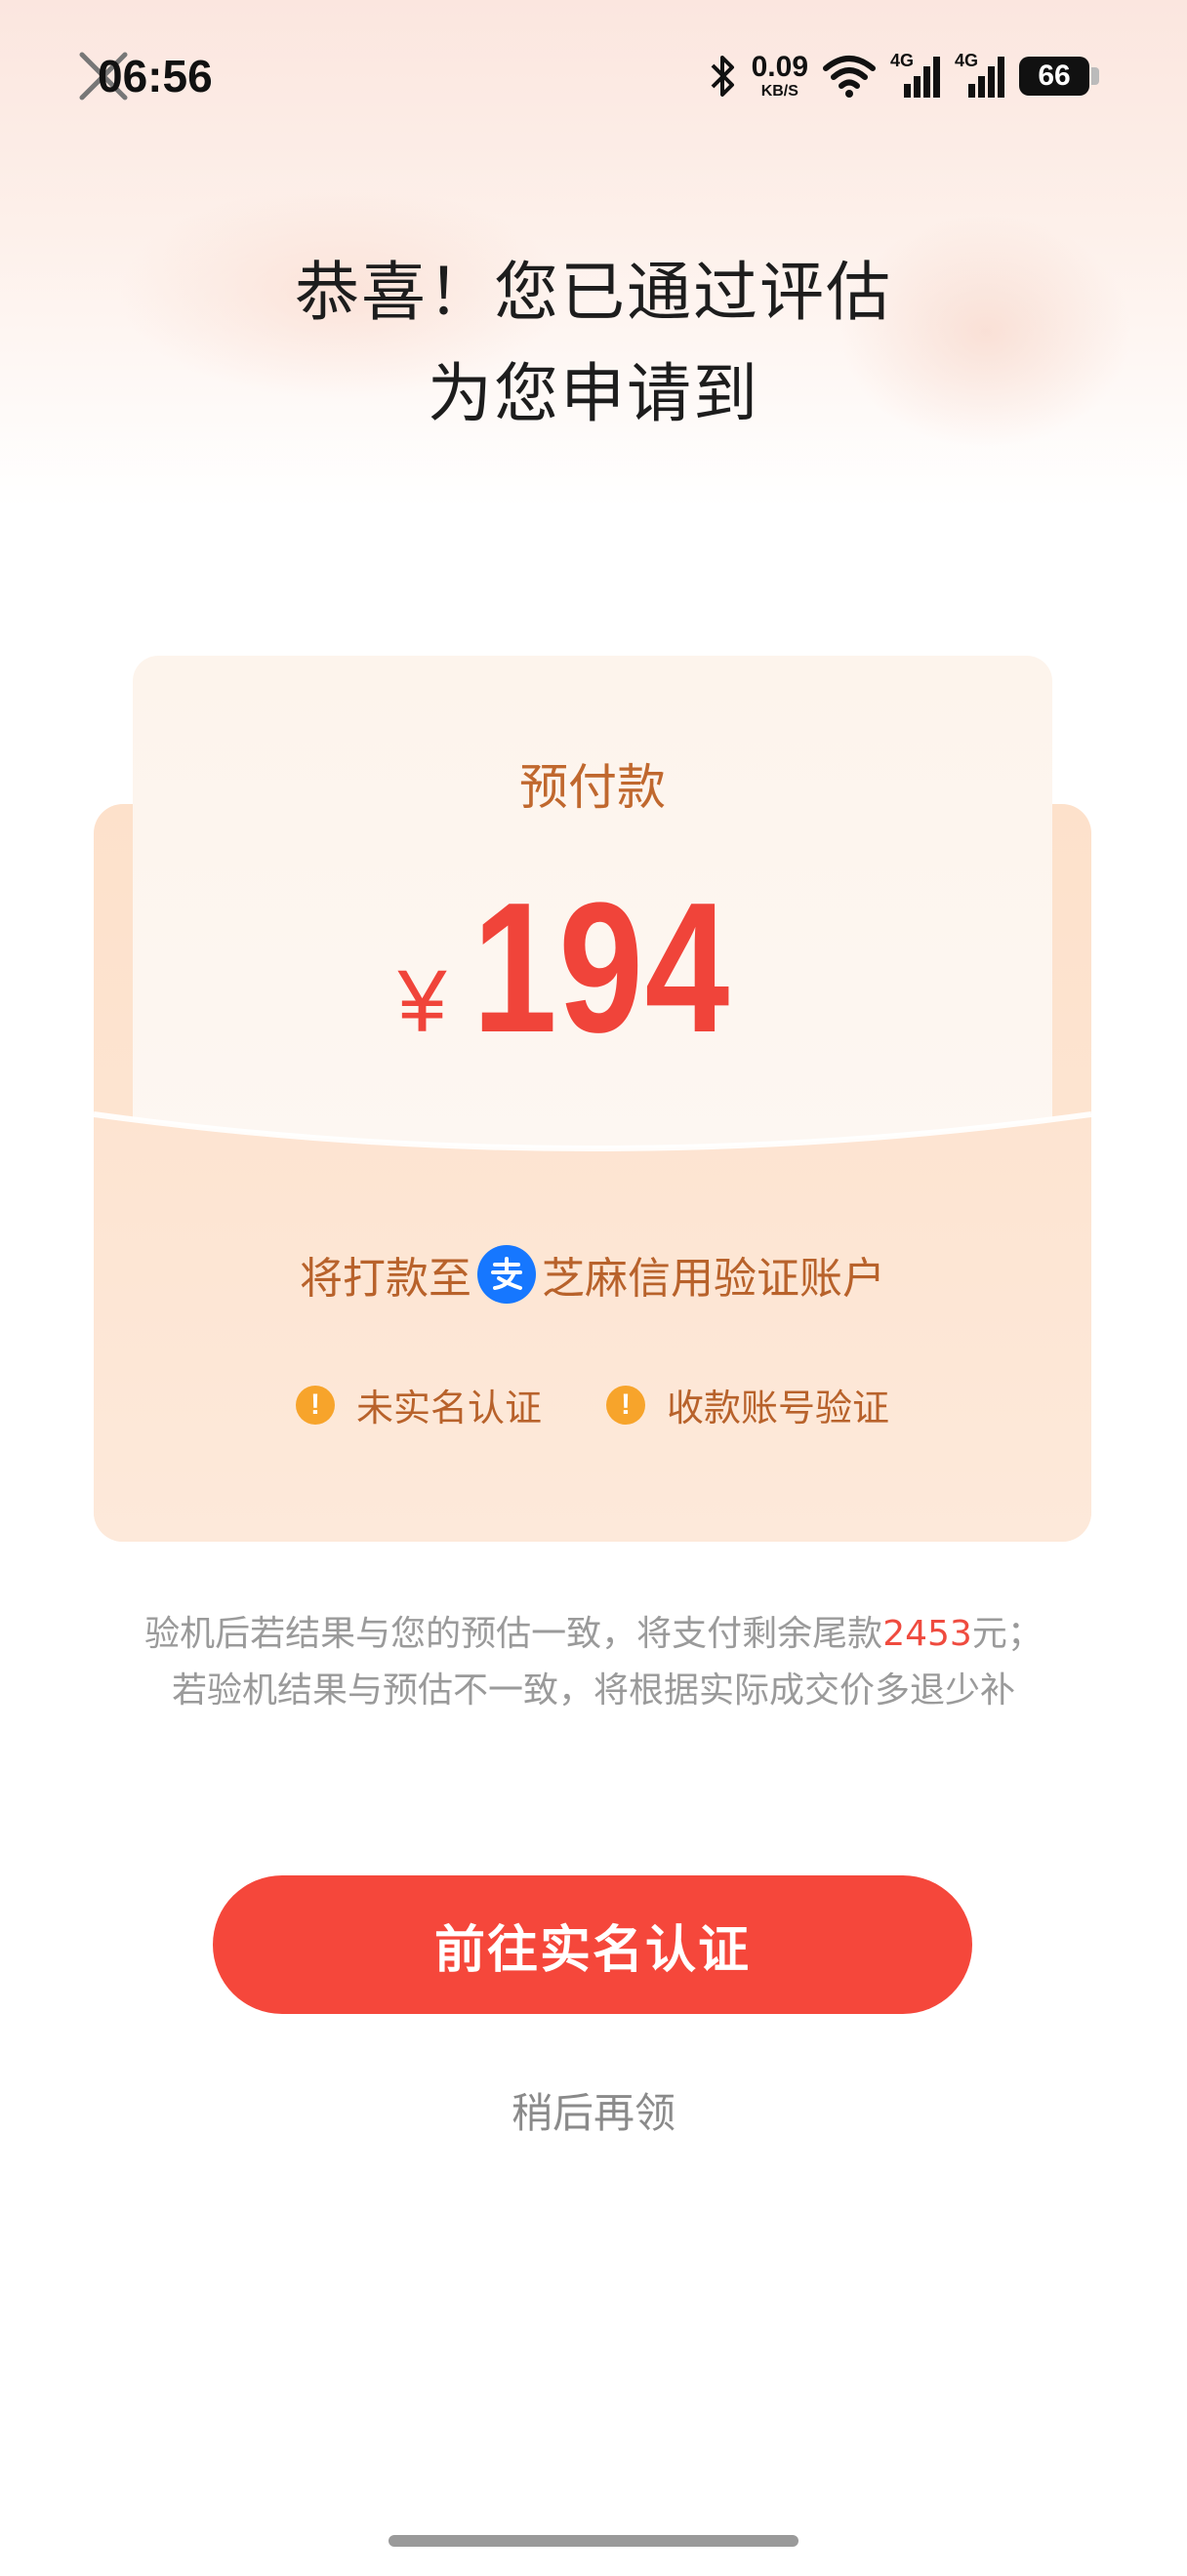 The width and height of the screenshot is (1187, 2576). Describe the element at coordinates (506, 1274) in the screenshot. I see `alipay-icon` at that location.